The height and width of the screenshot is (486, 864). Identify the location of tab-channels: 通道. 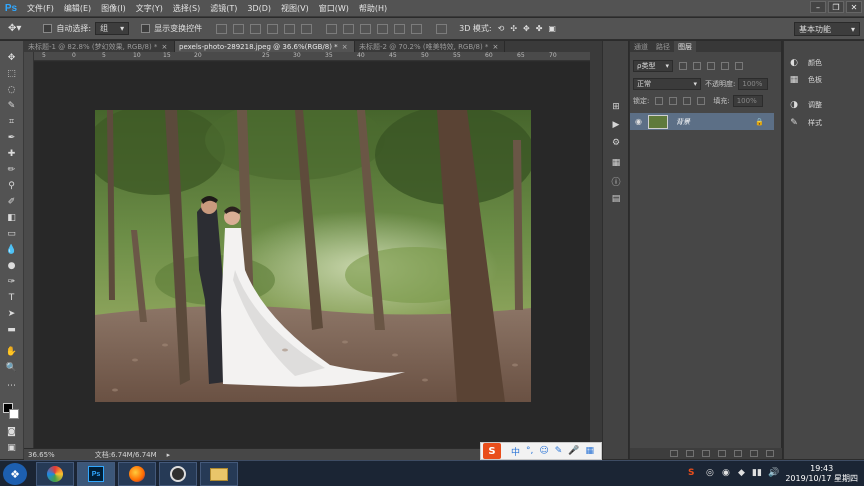
(641, 46).